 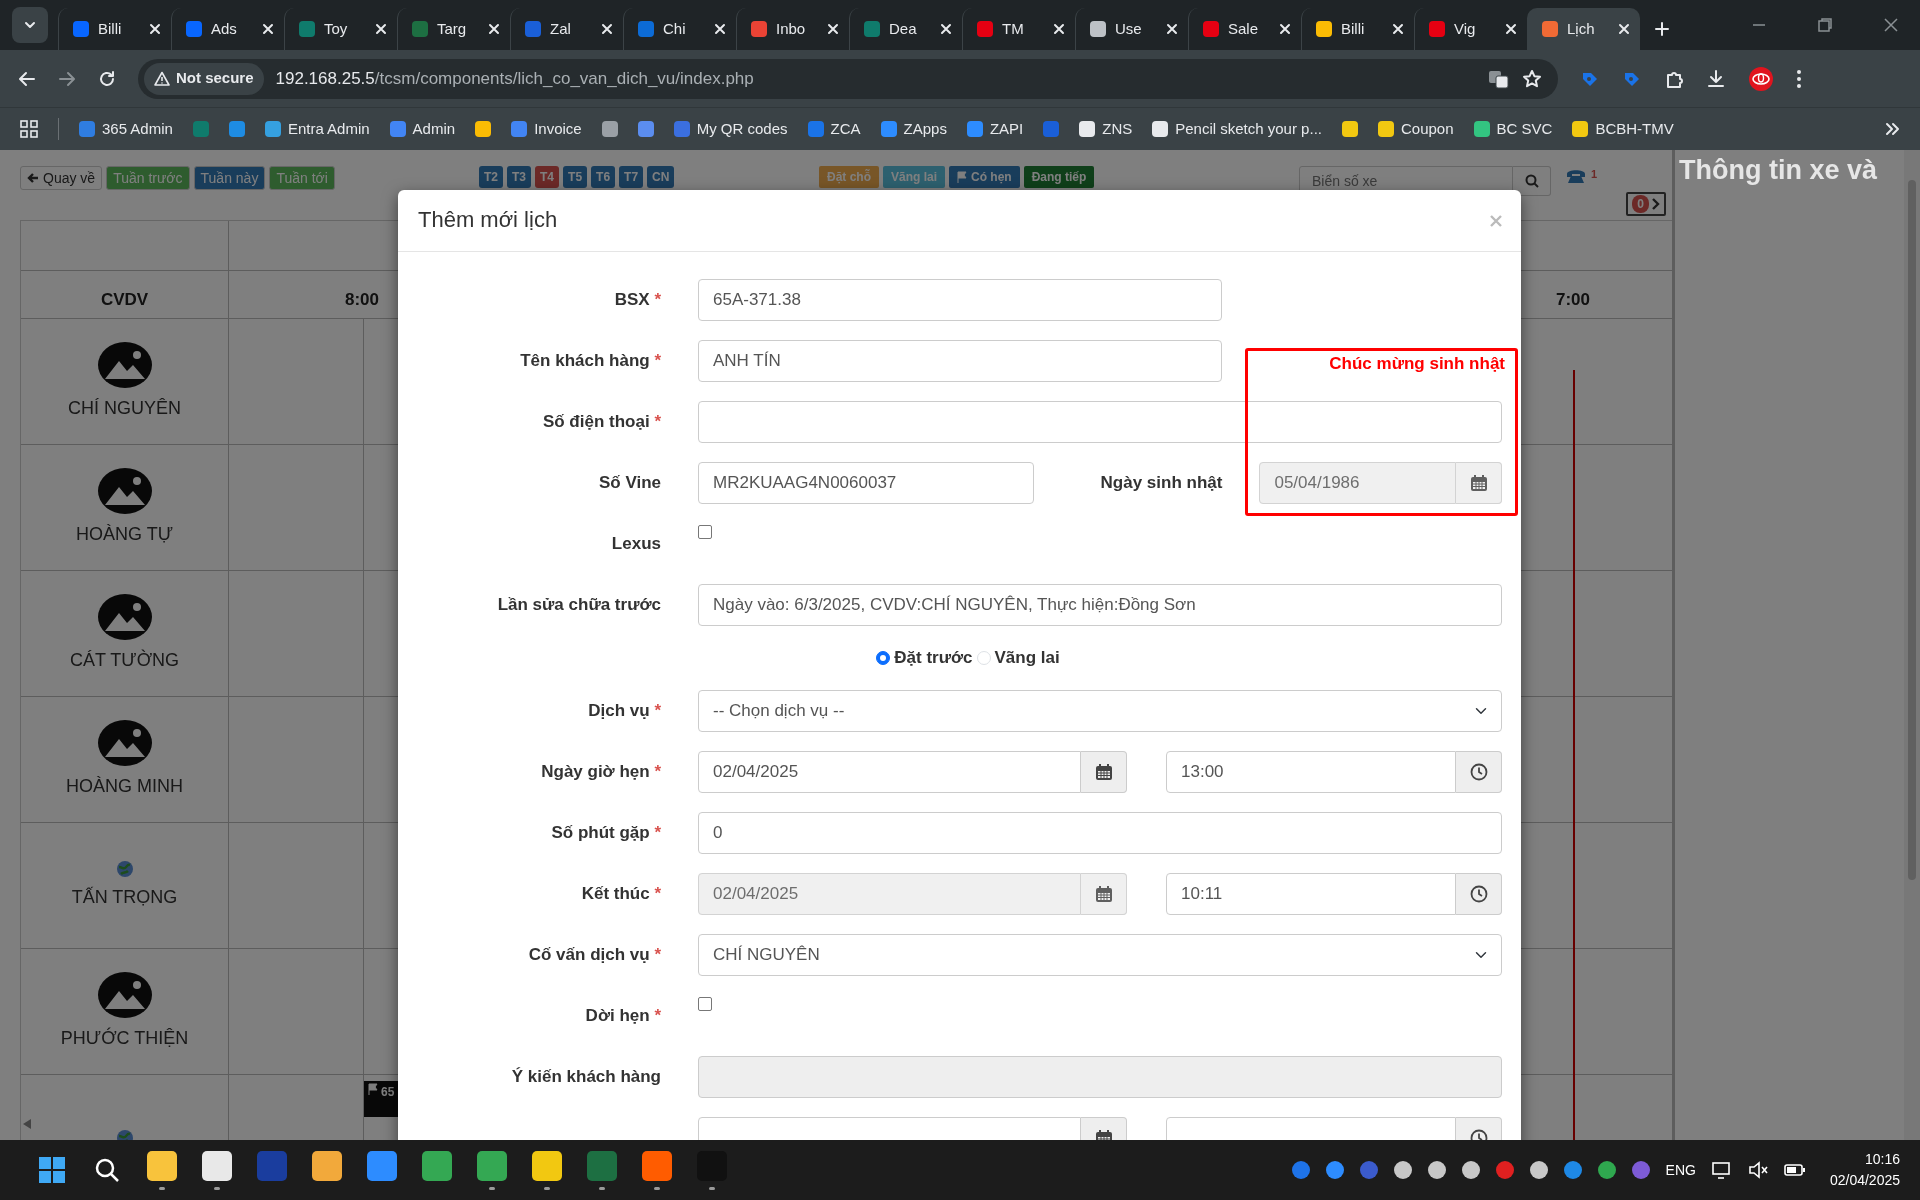 I want to click on scrollbar, so click(x=1912, y=645).